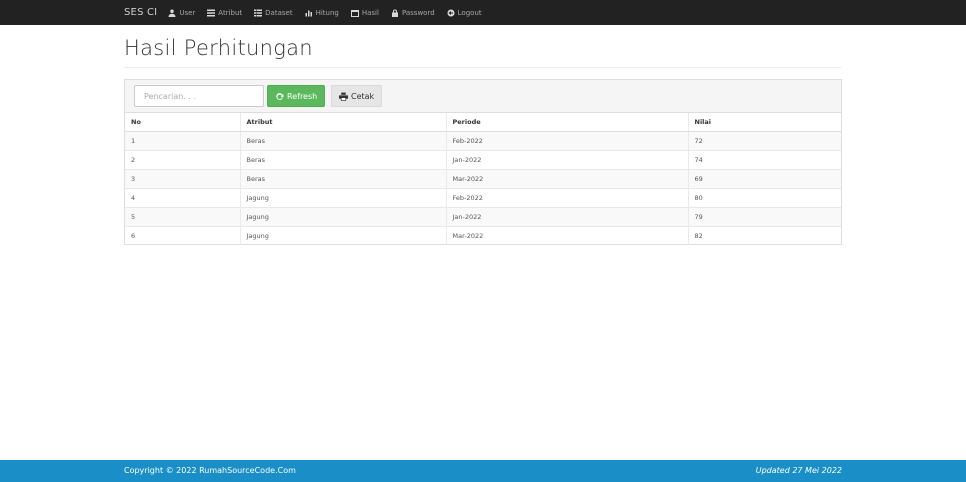  I want to click on nav-item-hitung: Hitung, so click(322, 13).